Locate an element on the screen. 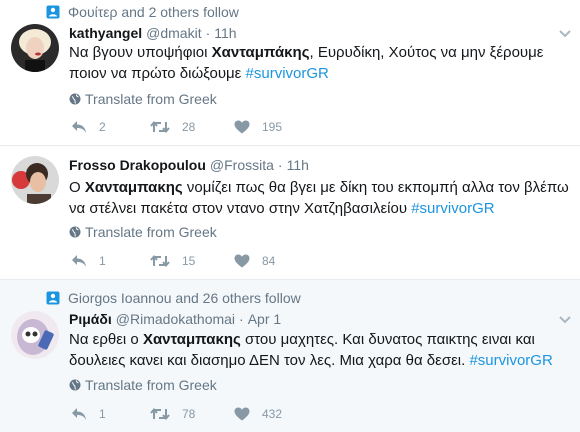 This screenshot has width=580, height=432. tweet-text-part: Να ερθει ο is located at coordinates (106, 339).